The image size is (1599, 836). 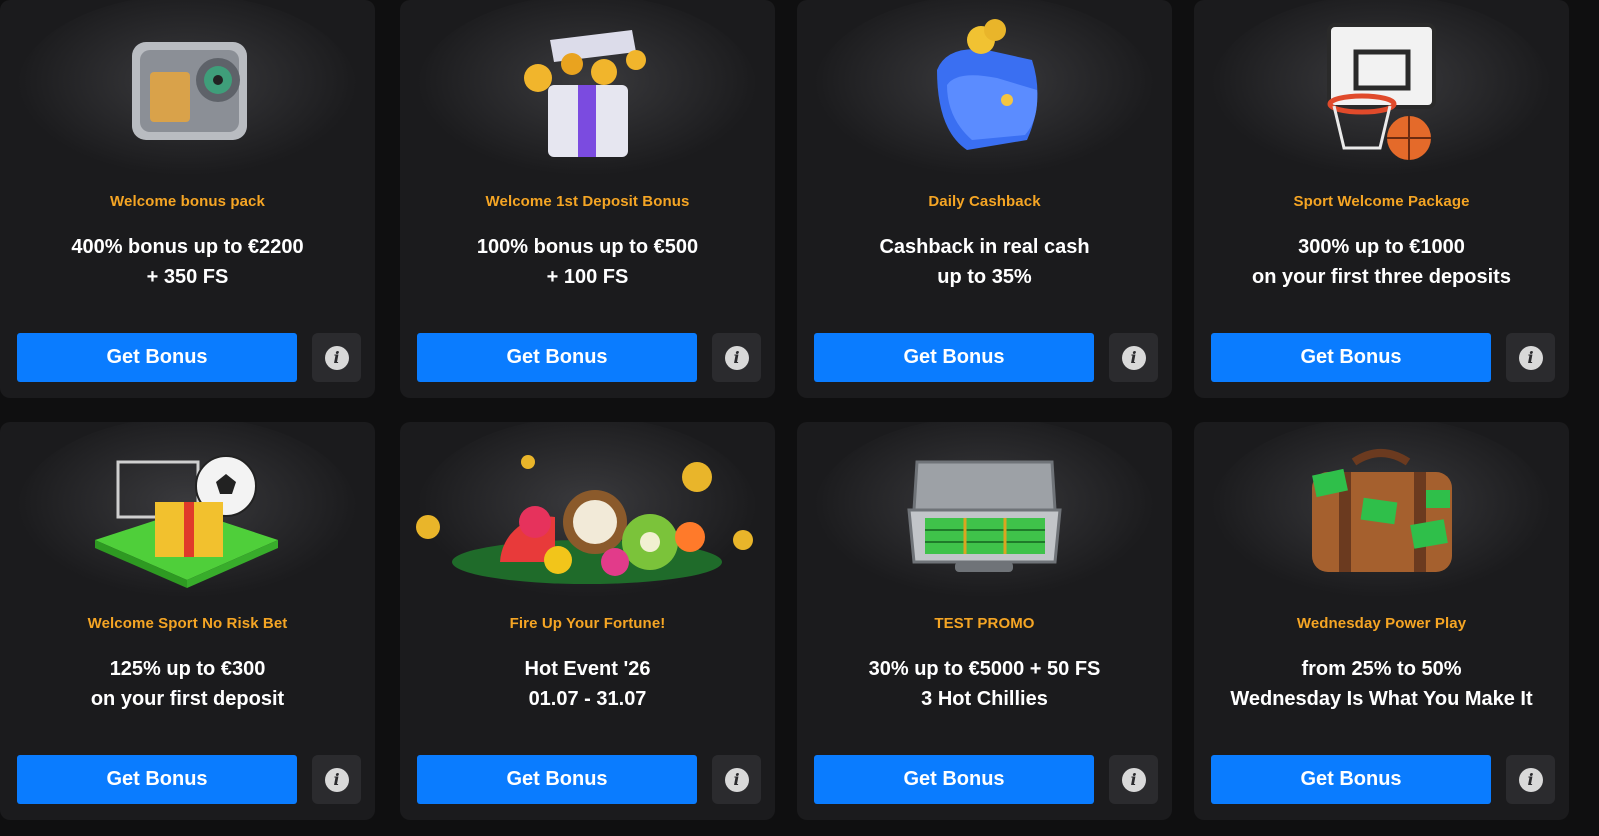 I want to click on money-bag-icon, so click(x=1381, y=515).